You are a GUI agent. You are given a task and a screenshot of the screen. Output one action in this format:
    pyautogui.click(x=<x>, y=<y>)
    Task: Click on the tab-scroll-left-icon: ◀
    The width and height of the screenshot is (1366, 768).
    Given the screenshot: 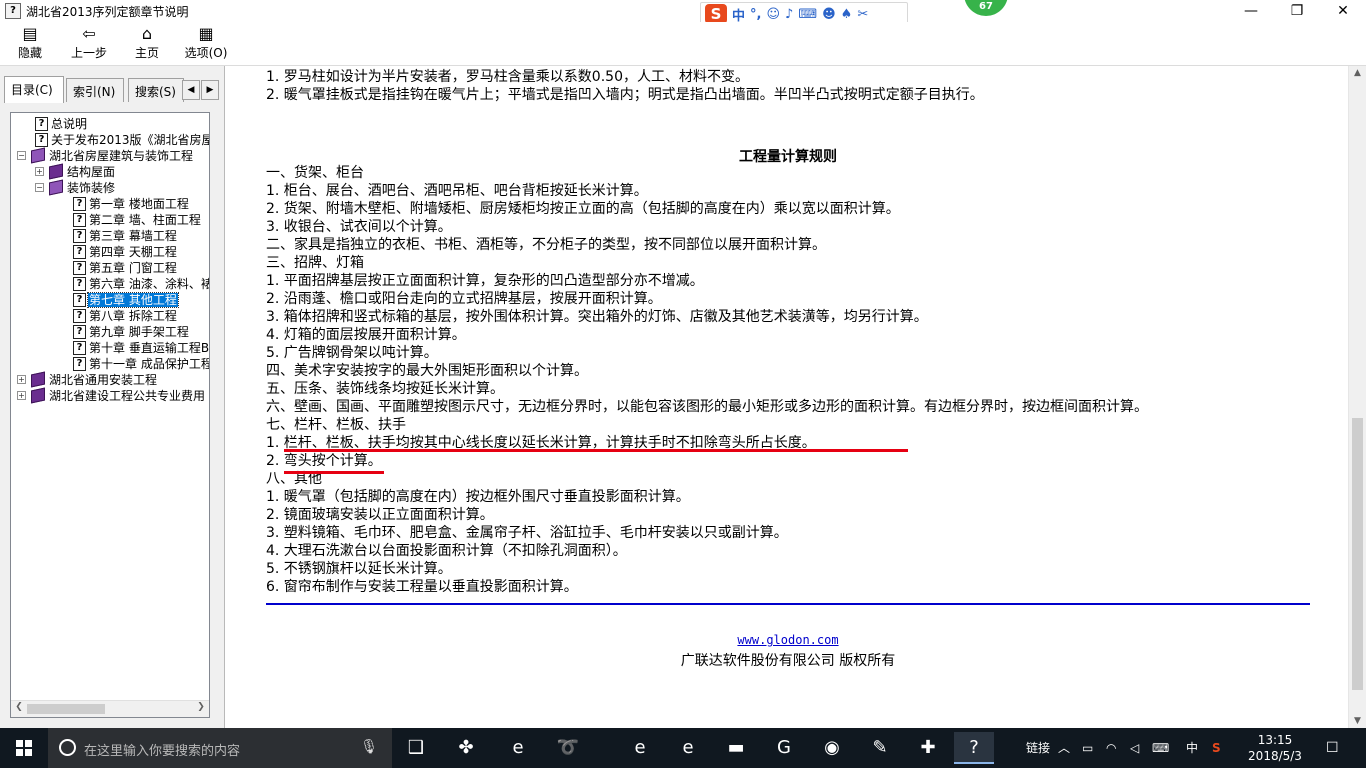 What is the action you would take?
    pyautogui.click(x=191, y=90)
    